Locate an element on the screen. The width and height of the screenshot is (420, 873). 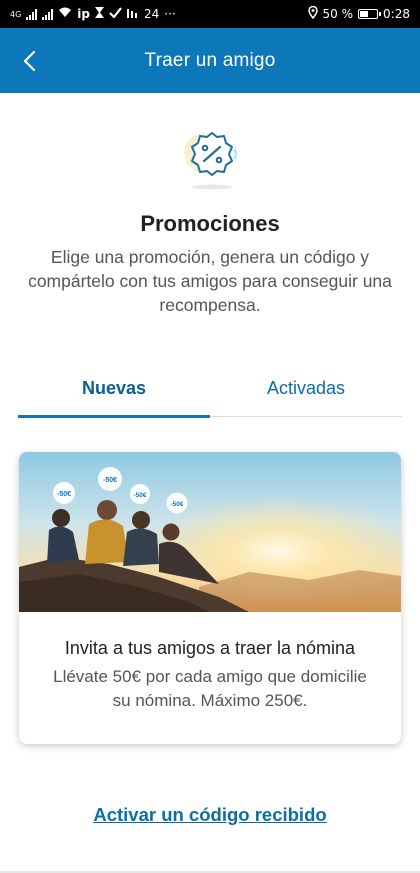
wifi-icon is located at coordinates (65, 14).